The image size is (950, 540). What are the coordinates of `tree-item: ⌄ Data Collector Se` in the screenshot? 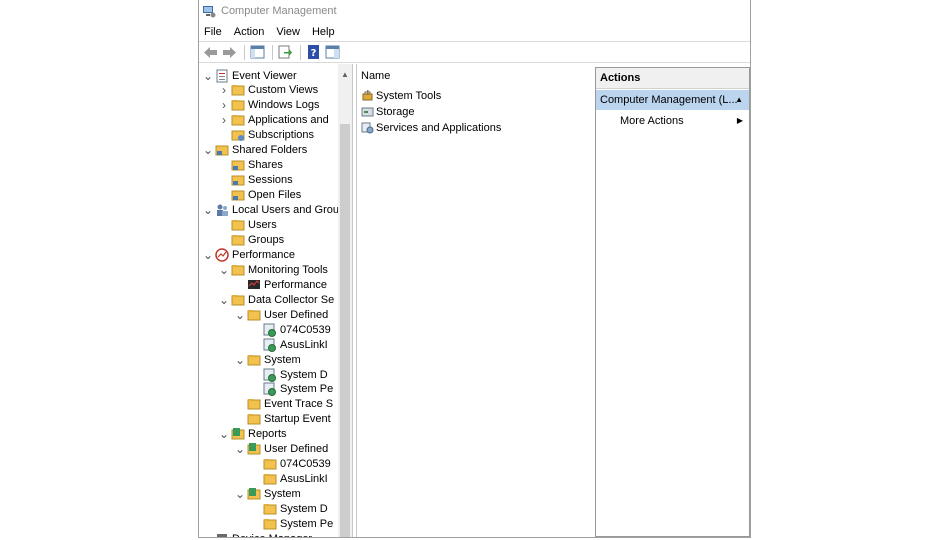 It's located at (275, 299).